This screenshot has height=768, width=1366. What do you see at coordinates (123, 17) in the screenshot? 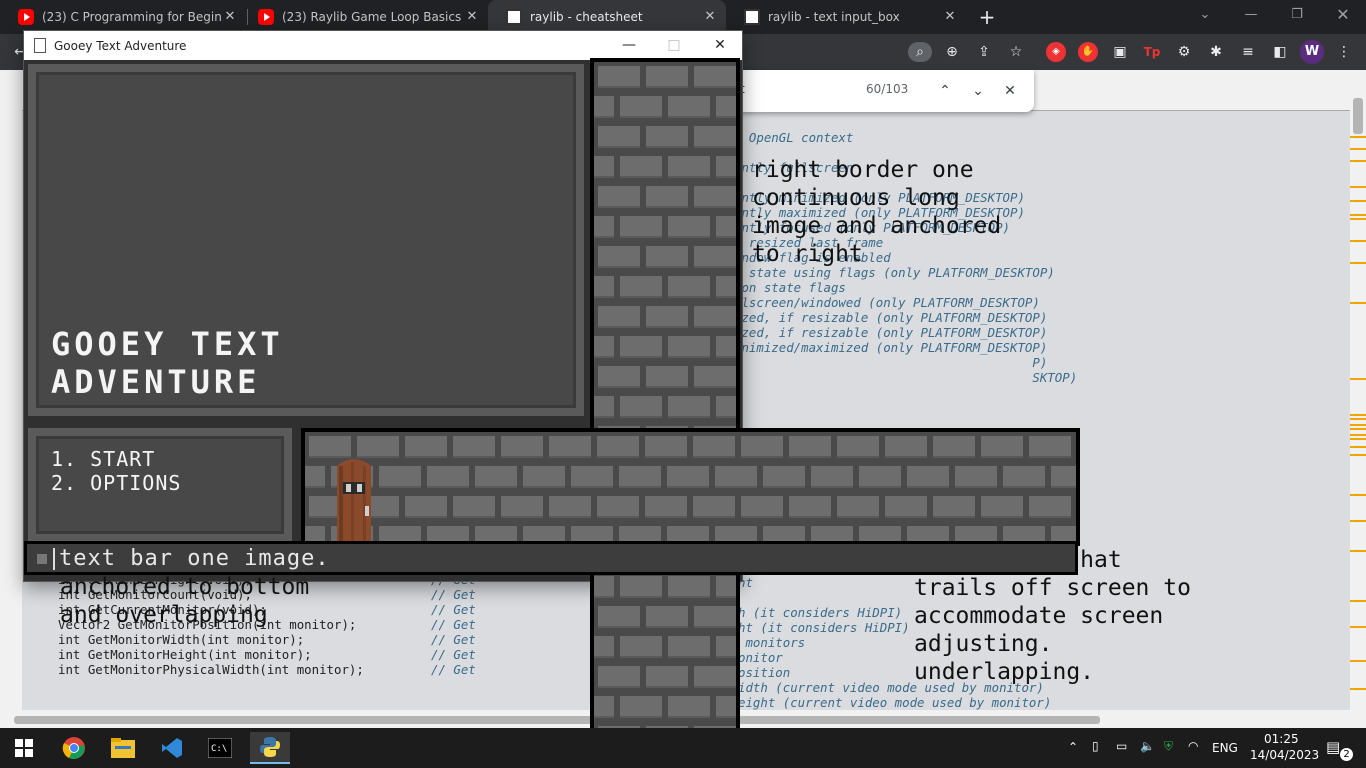
I see `tab-c-programming: (23) C Programming for Beginne ✕` at bounding box center [123, 17].